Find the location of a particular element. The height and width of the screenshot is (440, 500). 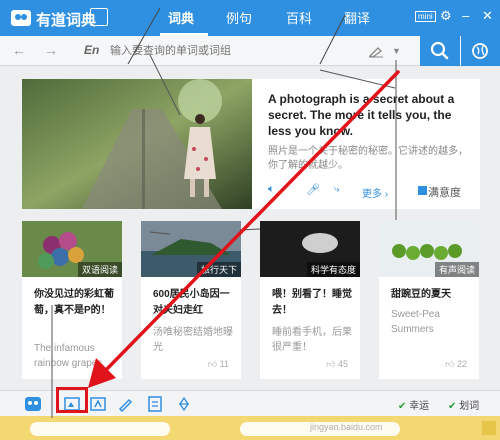

article-card: 旅行天下 600居民小岛因一对夫妇走红 汤唯秘密结婚地曝光 👍︎ 11 is located at coordinates (191, 300).